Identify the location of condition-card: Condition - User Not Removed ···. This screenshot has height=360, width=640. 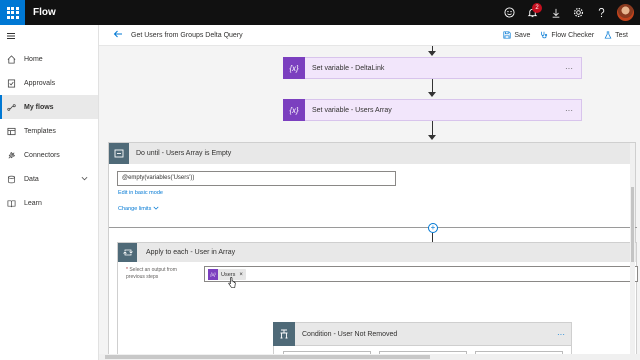
(422, 334).